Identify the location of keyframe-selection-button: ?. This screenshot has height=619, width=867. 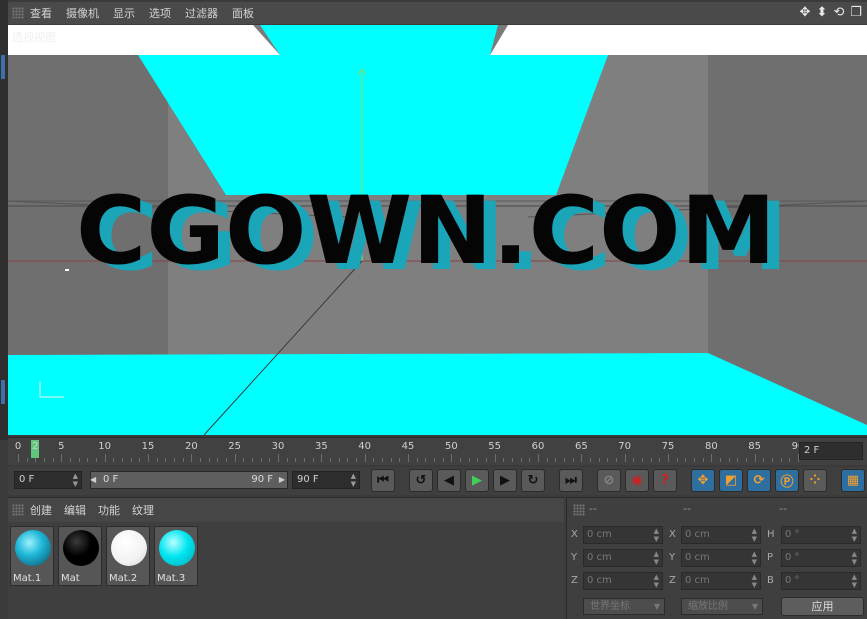
(665, 480).